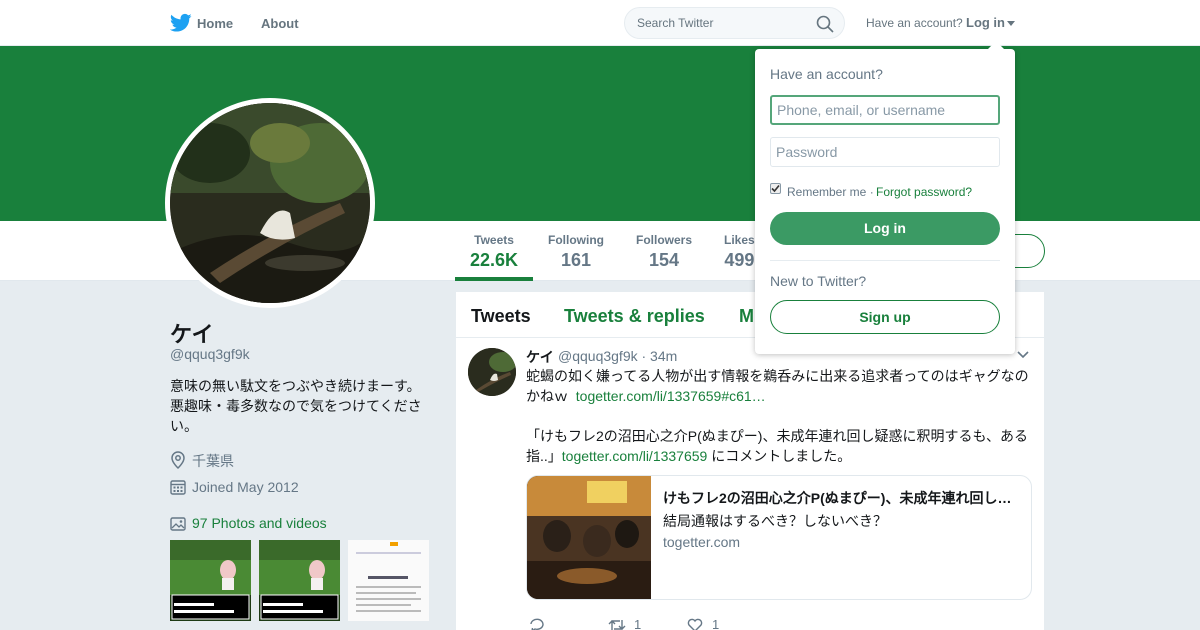  What do you see at coordinates (501, 316) in the screenshot?
I see `tab-tweets: Tweets` at bounding box center [501, 316].